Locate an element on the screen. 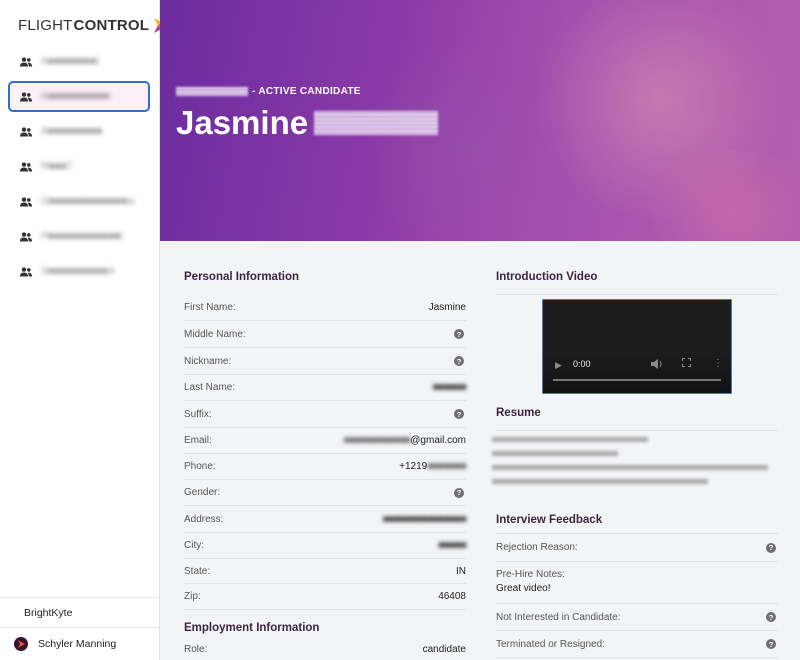 The width and height of the screenshot is (800, 660). sidebar-item-label: O■■■■■■■■■■■■■w is located at coordinates (88, 201).